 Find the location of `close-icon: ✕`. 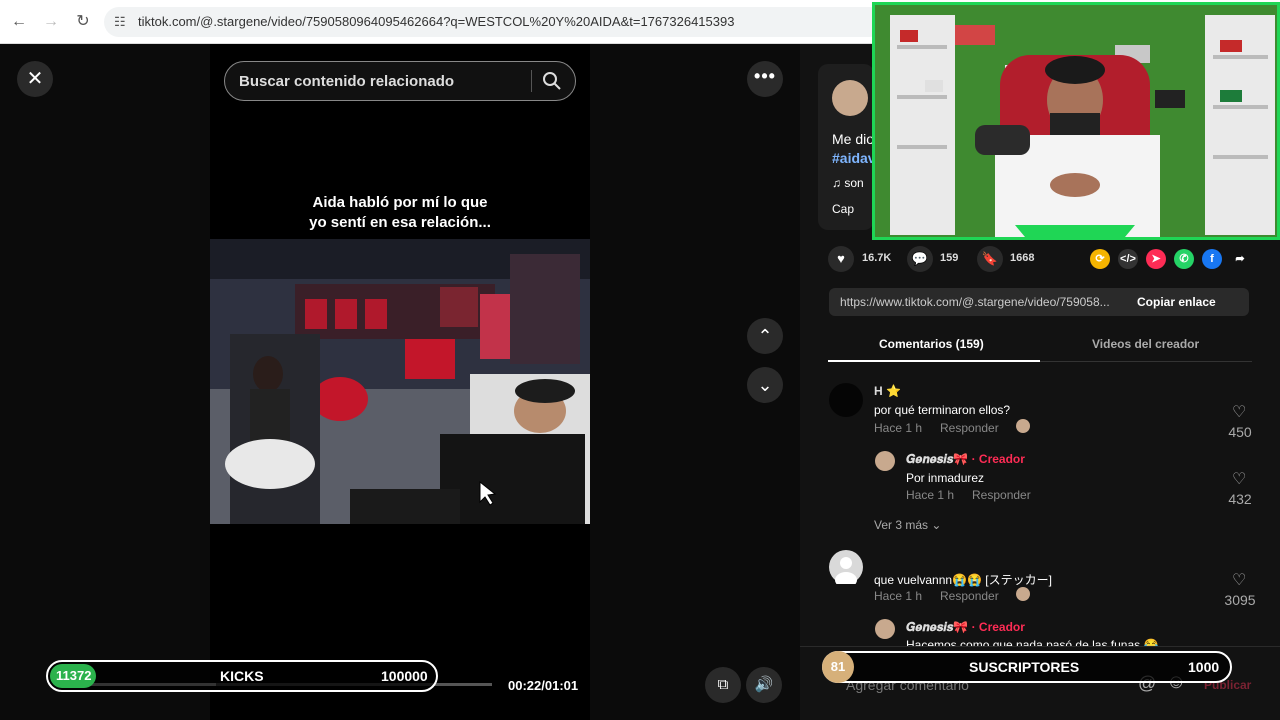

close-icon: ✕ is located at coordinates (35, 79).